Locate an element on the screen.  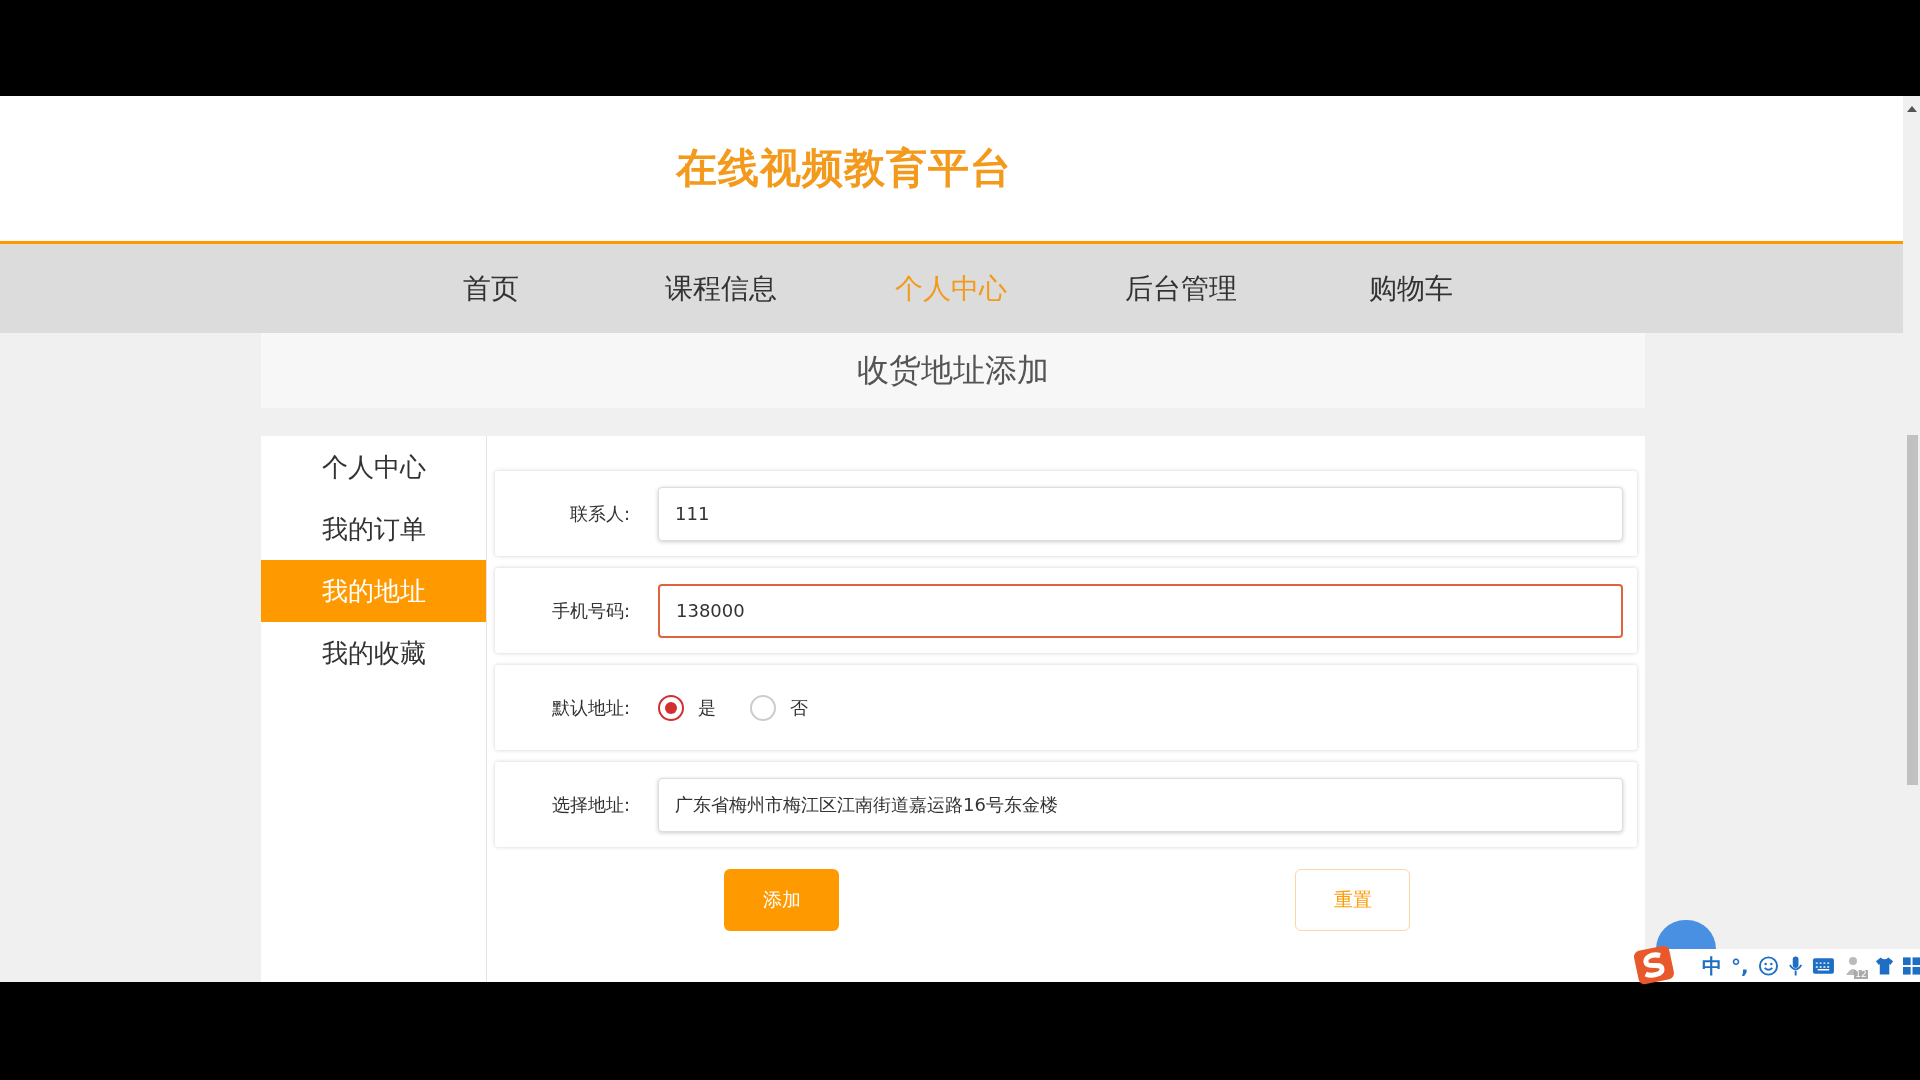
sidebar-item: 我的收藏 is located at coordinates (373, 653).